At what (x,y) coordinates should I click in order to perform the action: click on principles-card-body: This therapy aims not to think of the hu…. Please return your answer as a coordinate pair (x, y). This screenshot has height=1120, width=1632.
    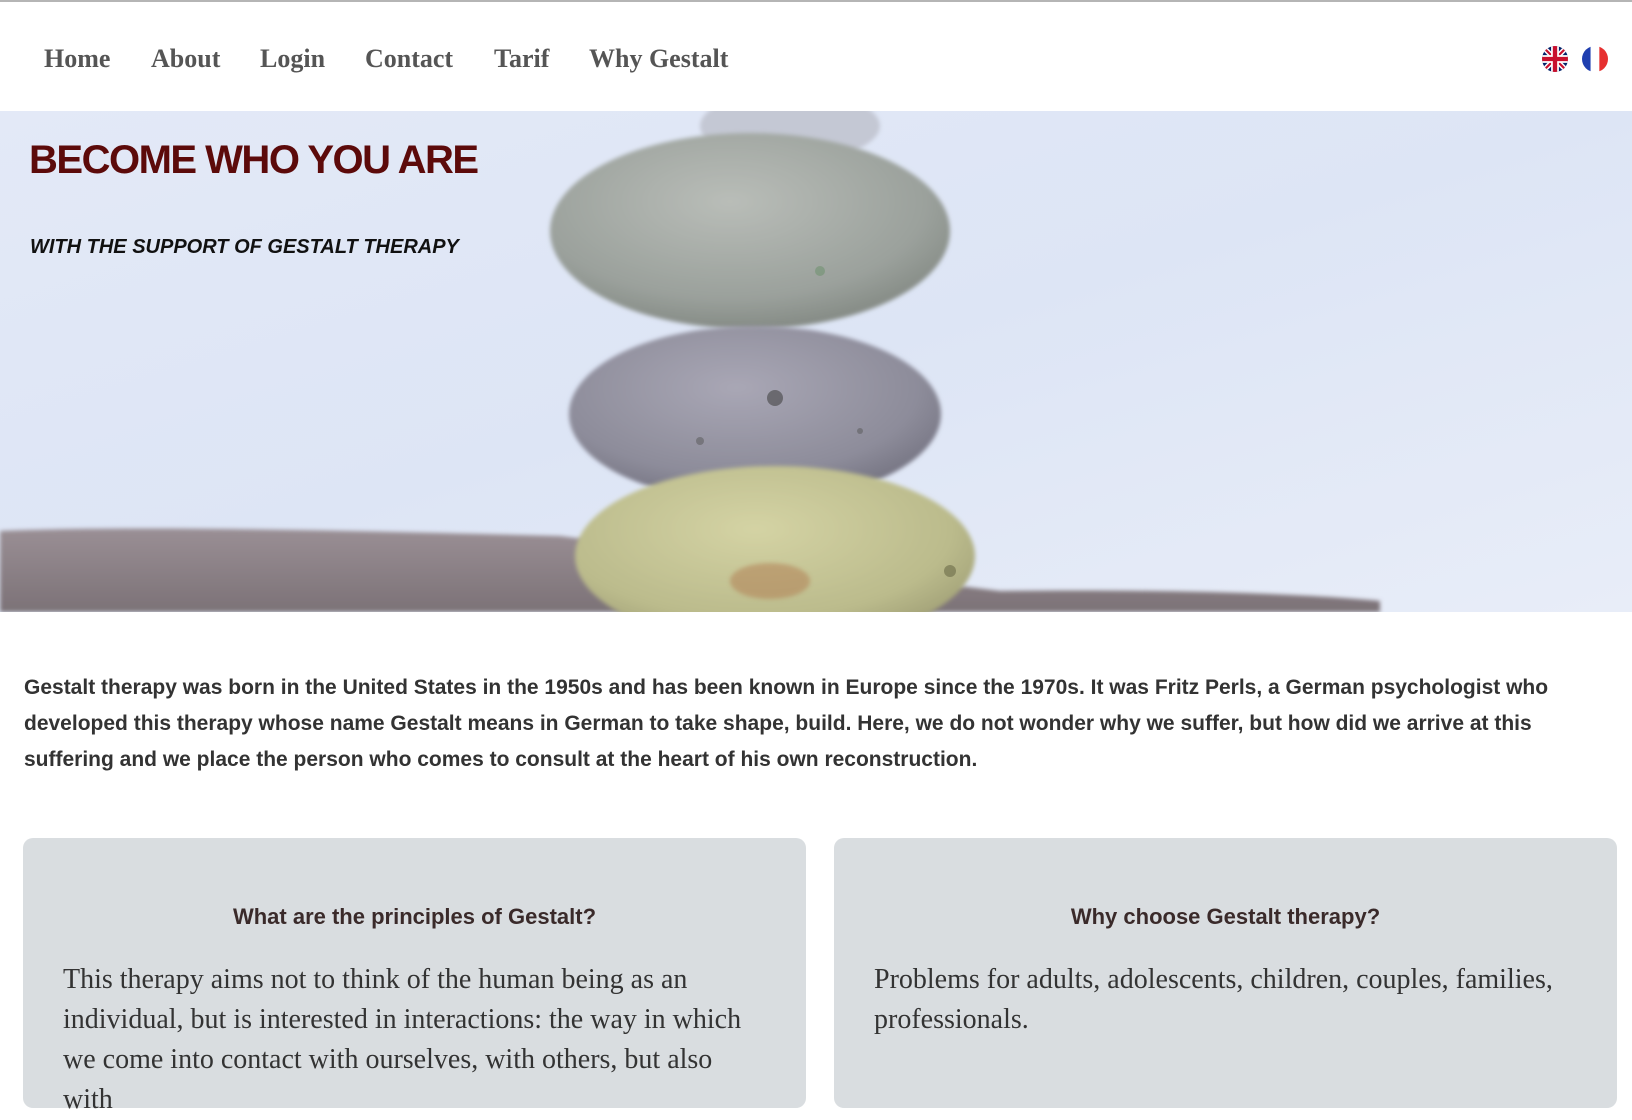
    Looking at the image, I should click on (402, 1039).